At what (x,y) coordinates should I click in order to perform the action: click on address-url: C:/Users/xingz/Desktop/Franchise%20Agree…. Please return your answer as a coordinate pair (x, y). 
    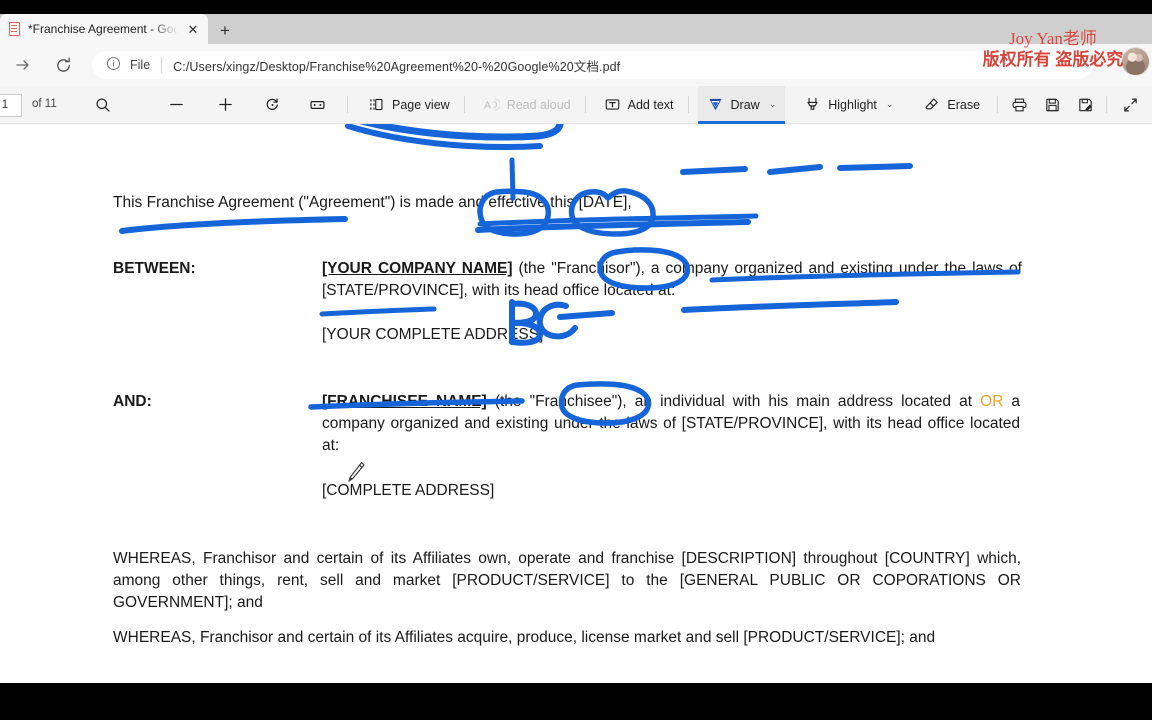
    Looking at the image, I should click on (396, 65).